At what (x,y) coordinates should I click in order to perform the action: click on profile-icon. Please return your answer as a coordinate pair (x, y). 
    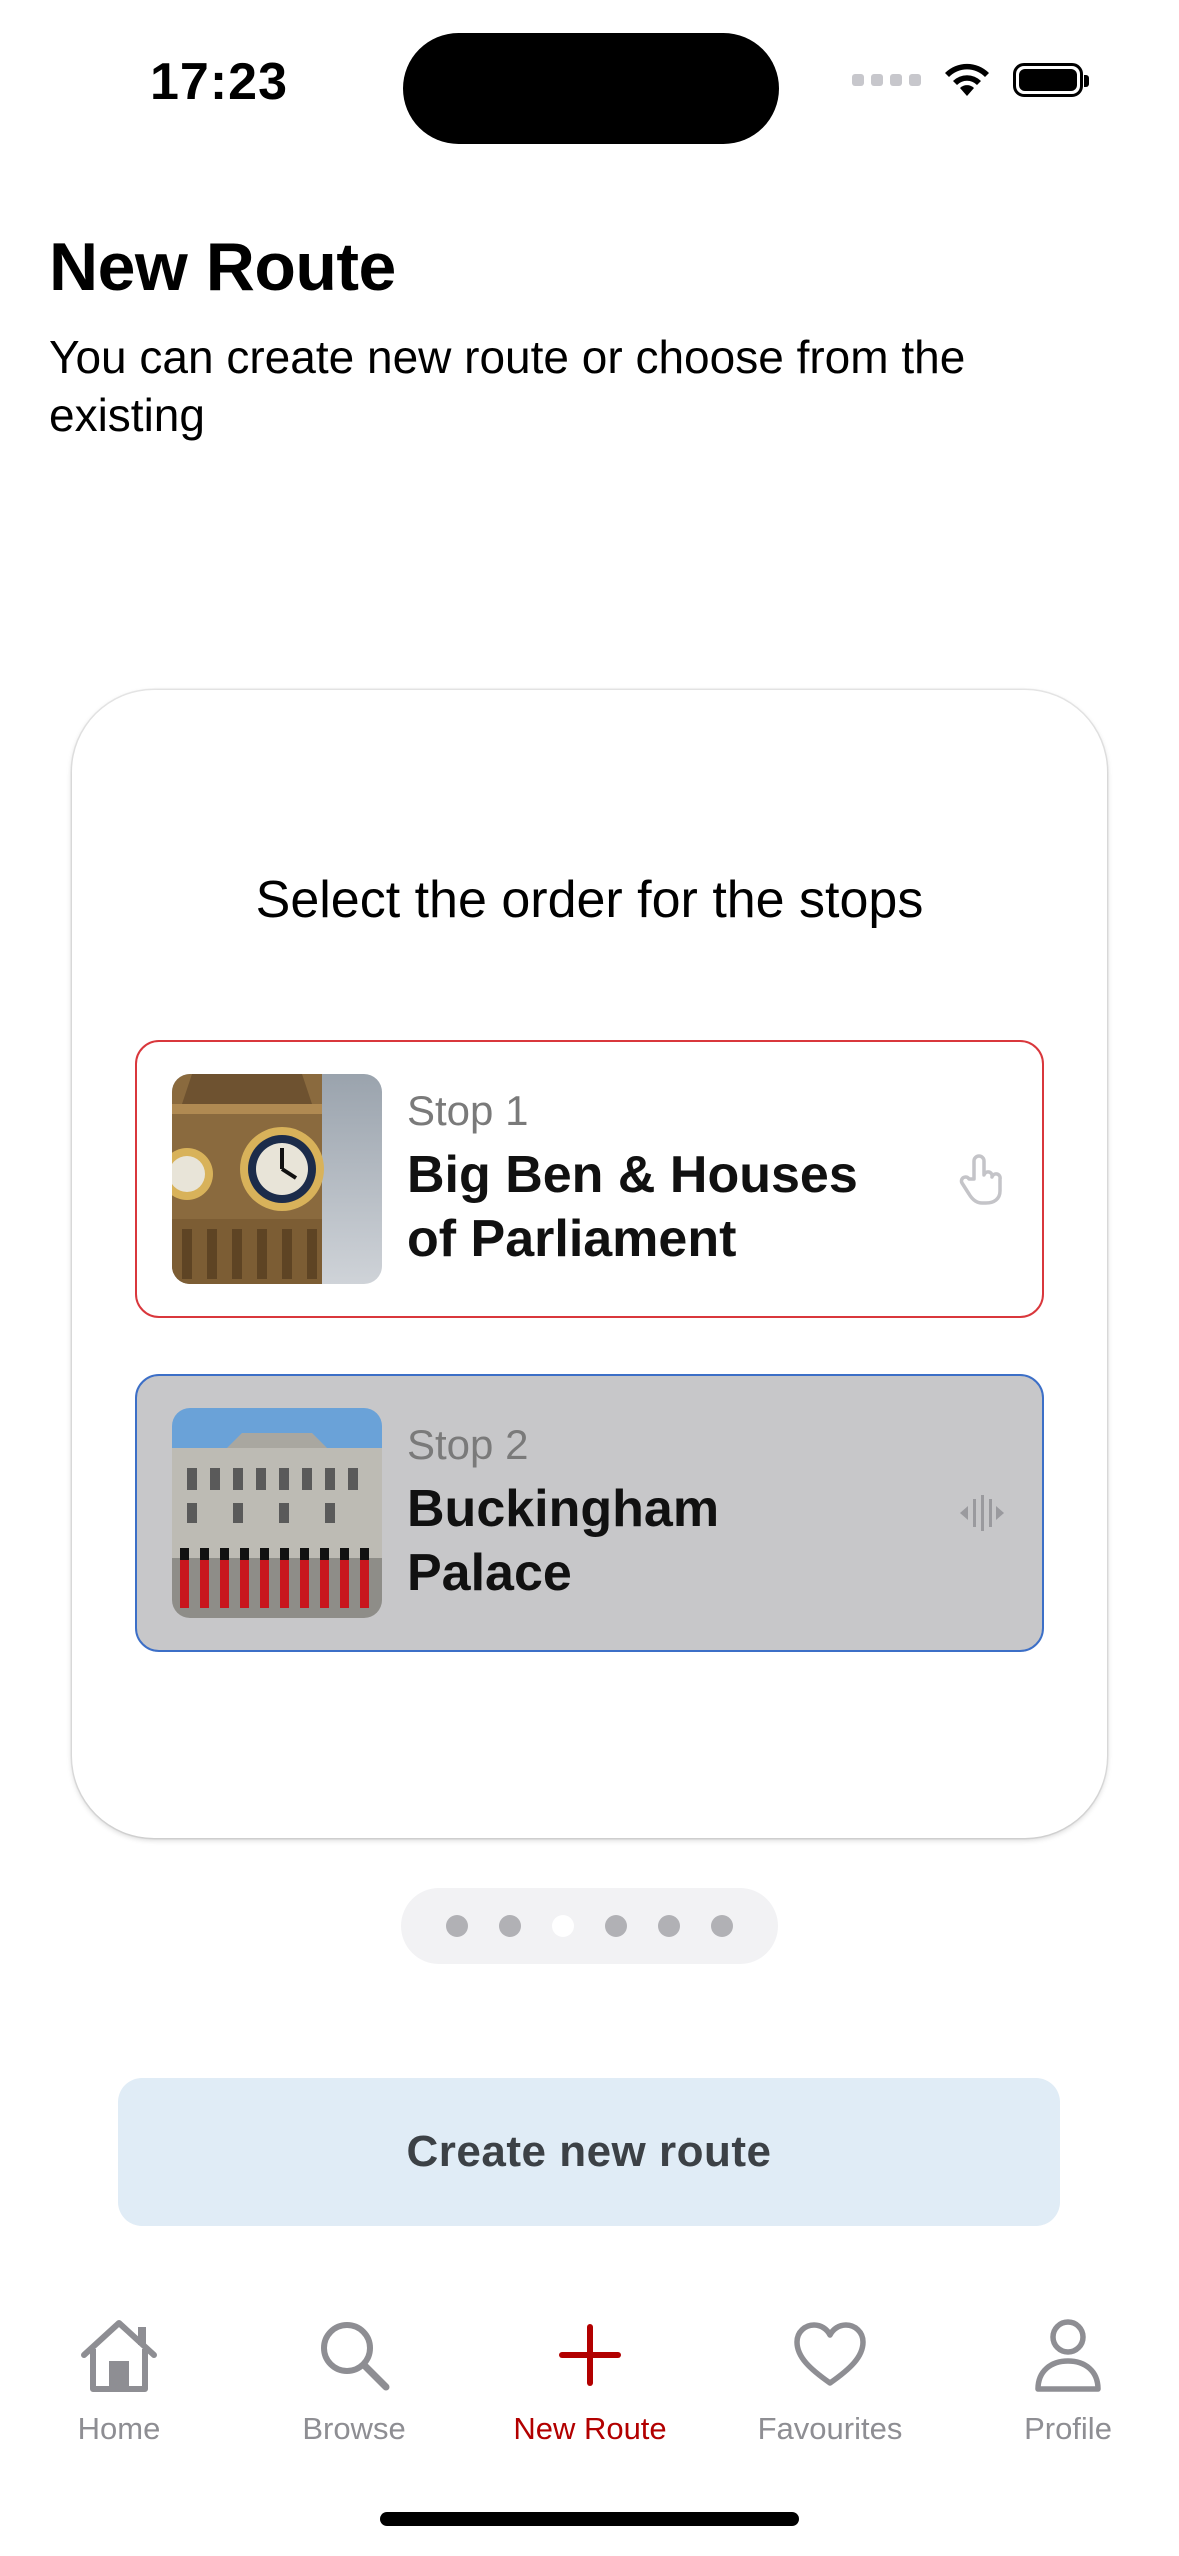
    Looking at the image, I should click on (1068, 2355).